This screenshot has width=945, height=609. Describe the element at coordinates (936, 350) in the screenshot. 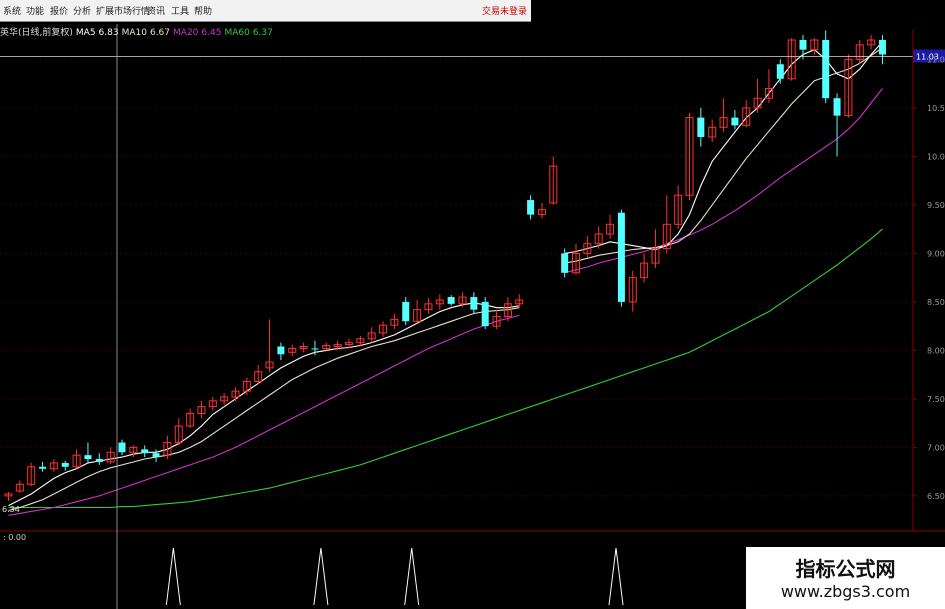

I see `y-tick-label-6: 8.00` at that location.